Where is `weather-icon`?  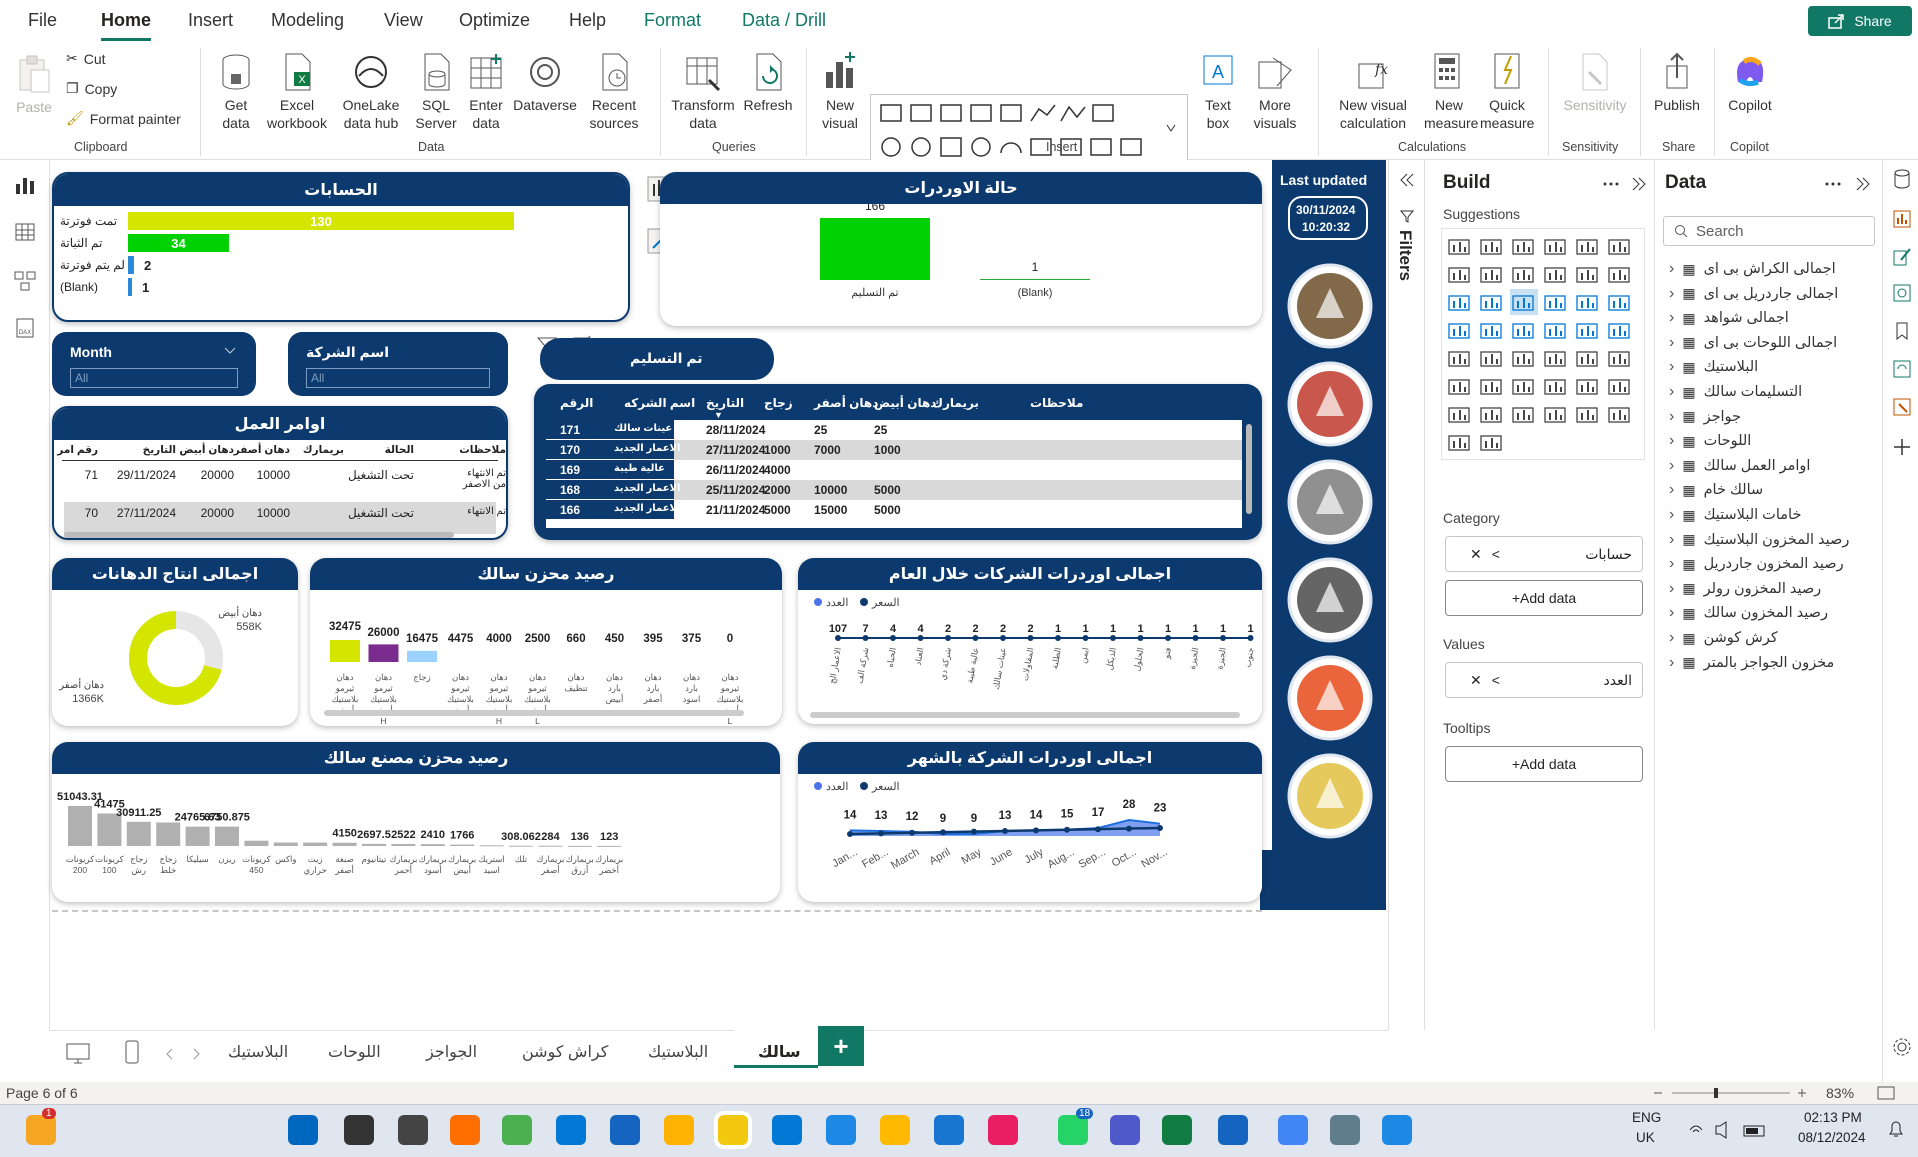 weather-icon is located at coordinates (41, 1130).